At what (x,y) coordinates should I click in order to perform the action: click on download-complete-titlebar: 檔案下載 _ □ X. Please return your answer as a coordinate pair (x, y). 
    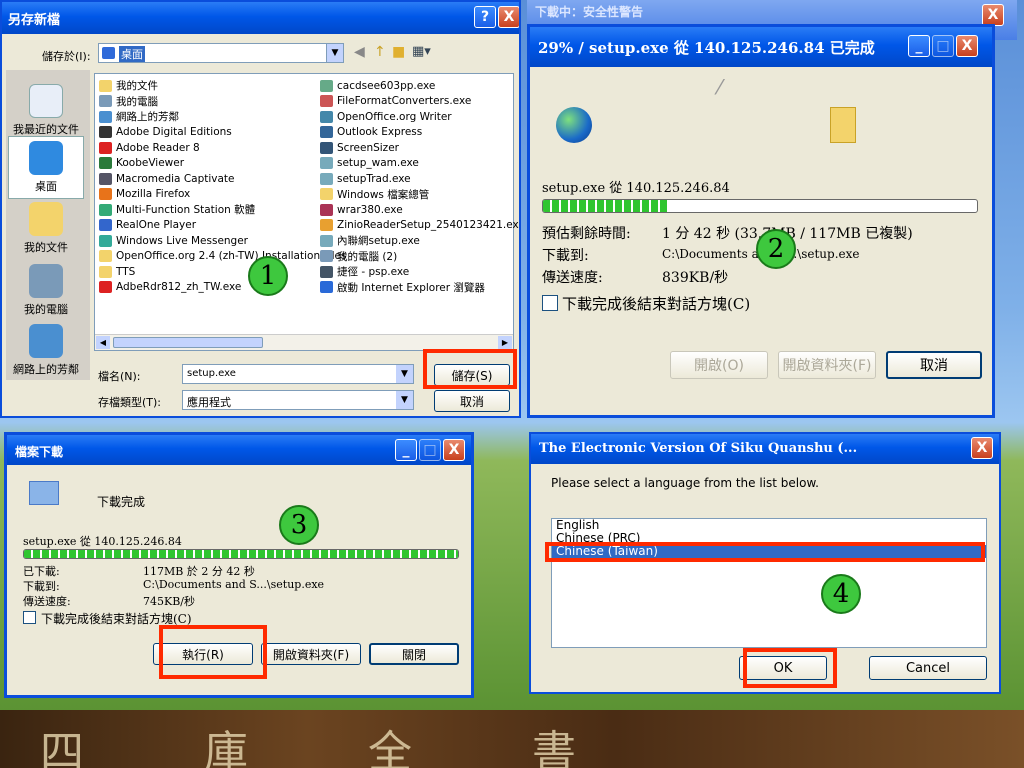
    Looking at the image, I should click on (239, 450).